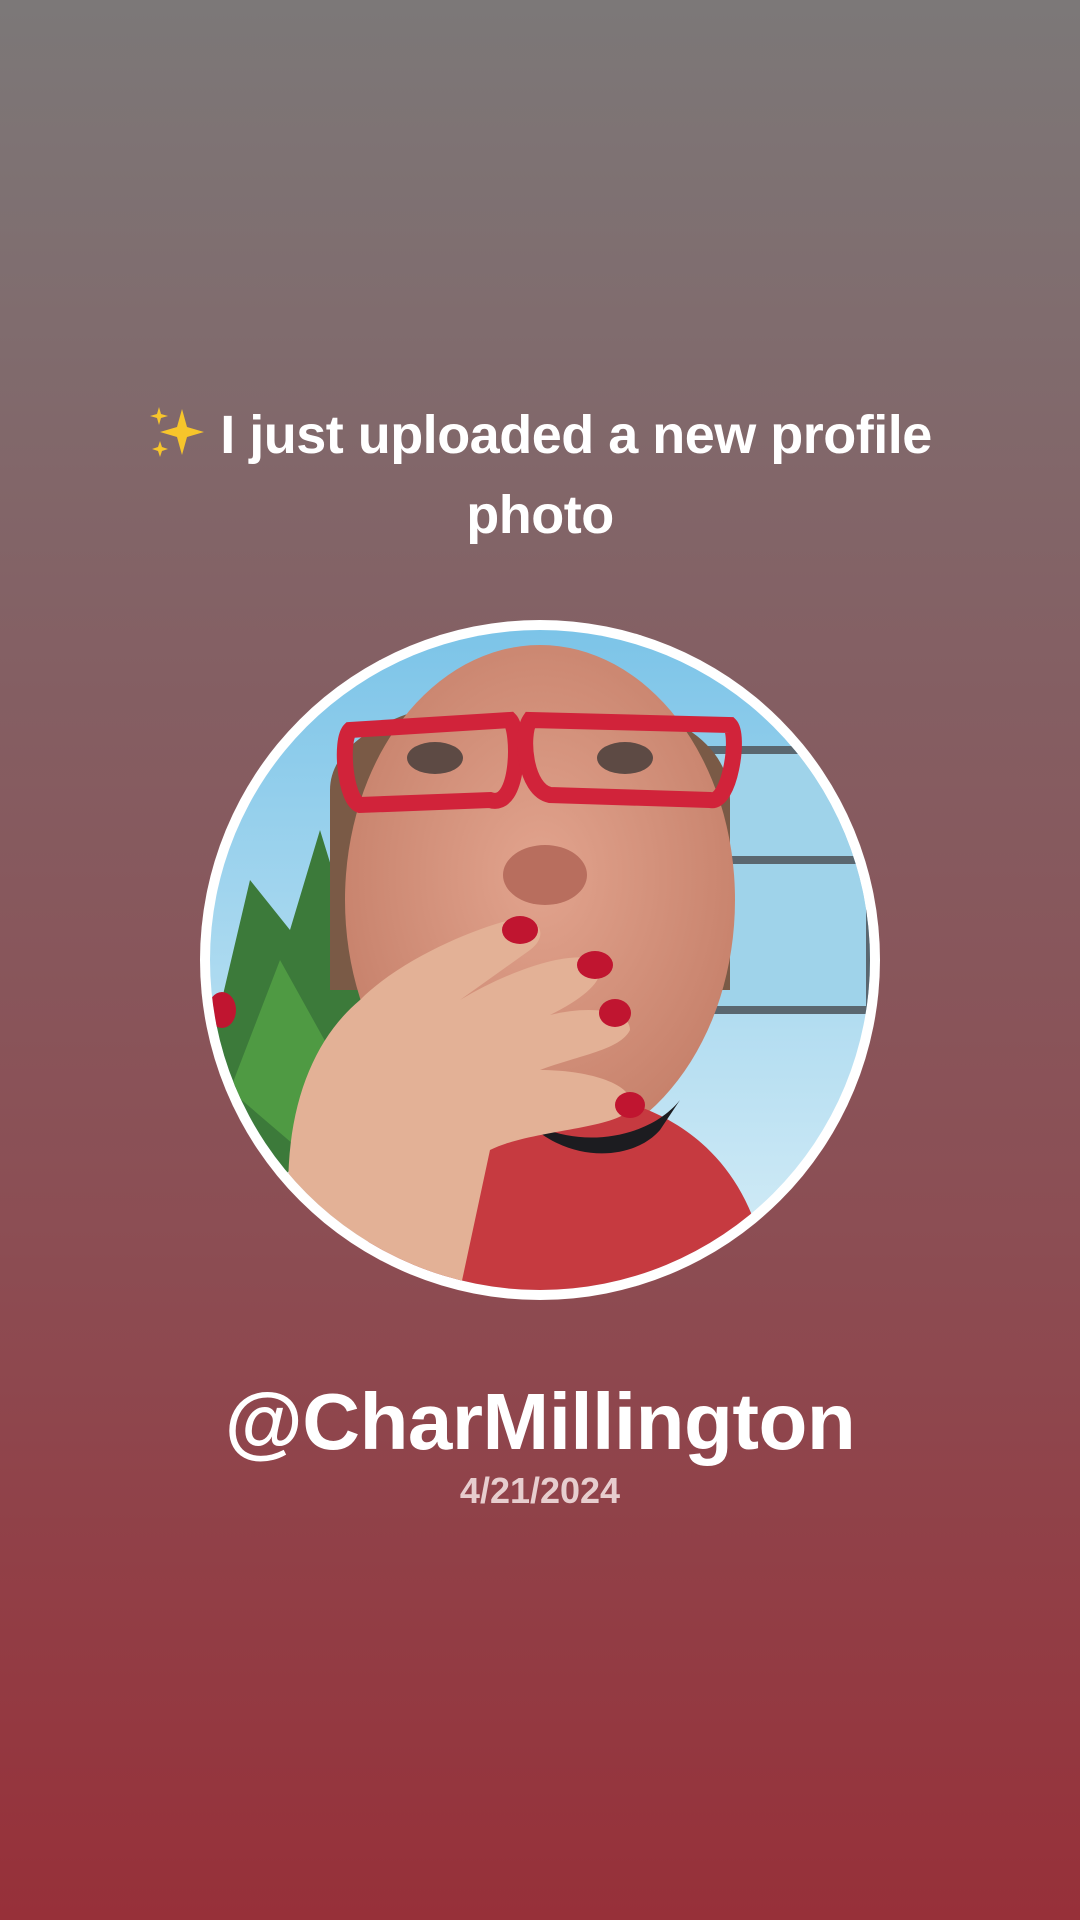 The width and height of the screenshot is (1080, 1920). What do you see at coordinates (576, 475) in the screenshot?
I see `headline-text: I just uploaded a new profile photo` at bounding box center [576, 475].